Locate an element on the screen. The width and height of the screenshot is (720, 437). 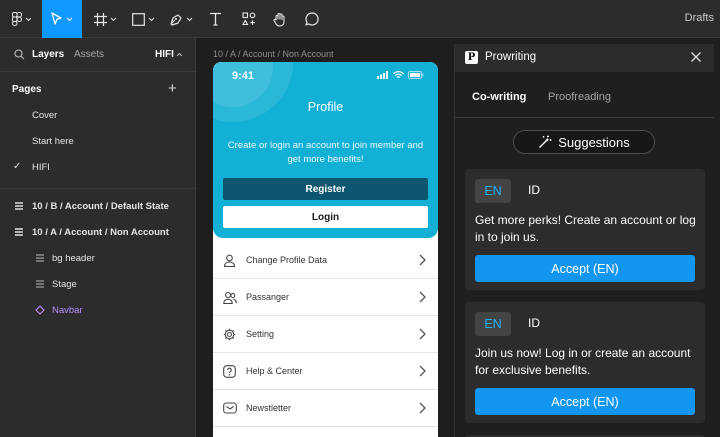
hand-tool-icon is located at coordinates (279, 19).